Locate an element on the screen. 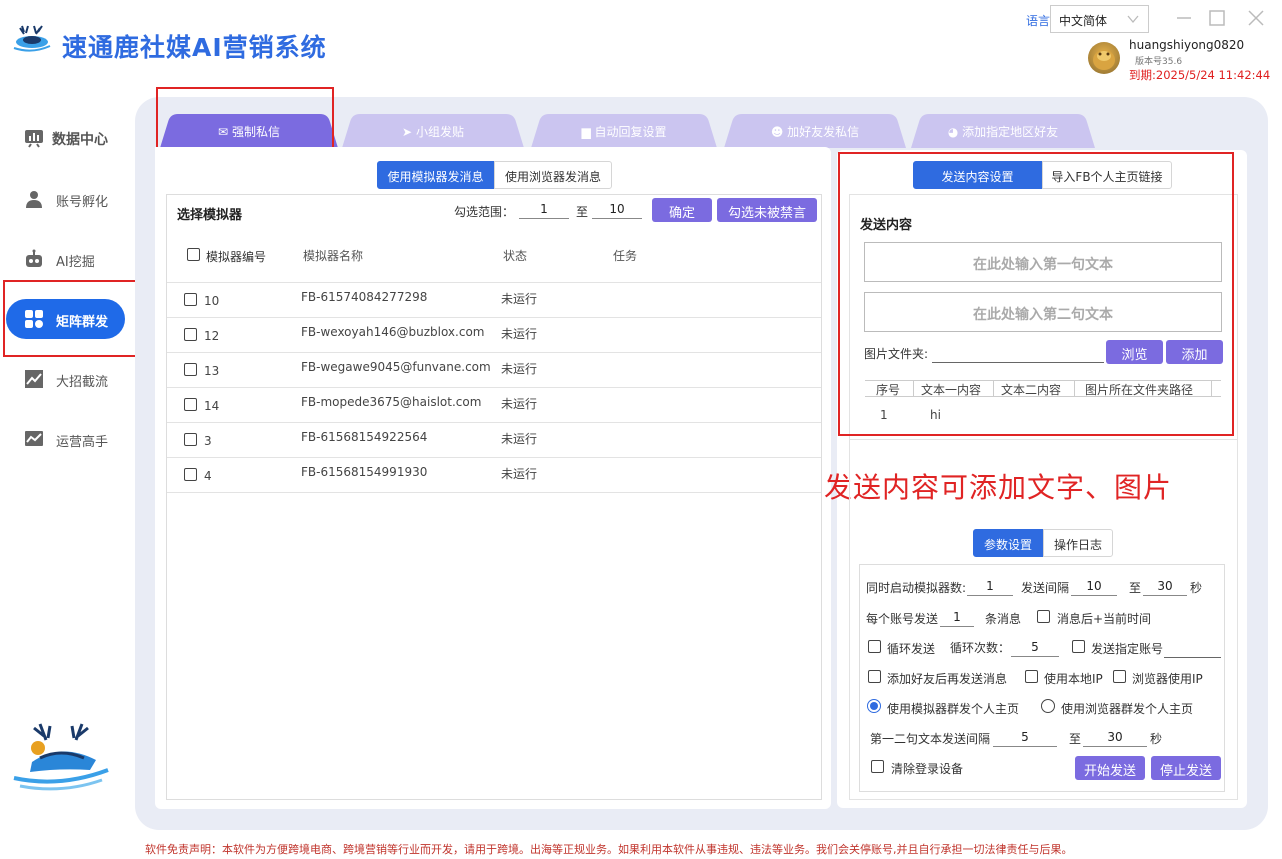 This screenshot has height=859, width=1282. interval-to-label: 至 is located at coordinates (1135, 588).